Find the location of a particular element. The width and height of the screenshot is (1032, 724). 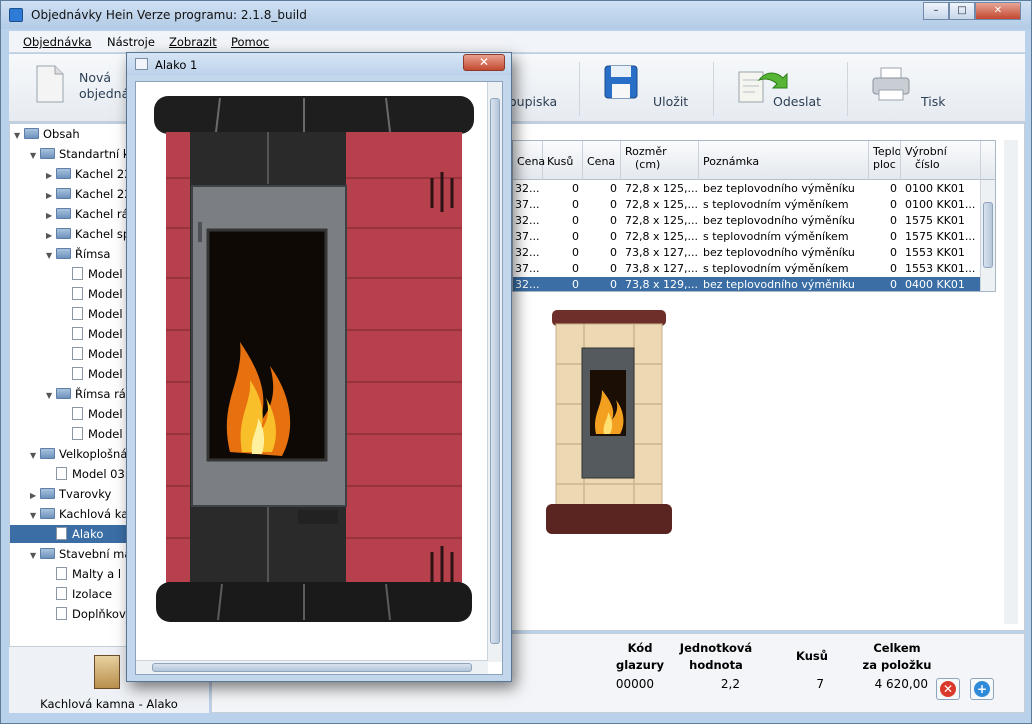

table-scrollbar is located at coordinates (987, 235).